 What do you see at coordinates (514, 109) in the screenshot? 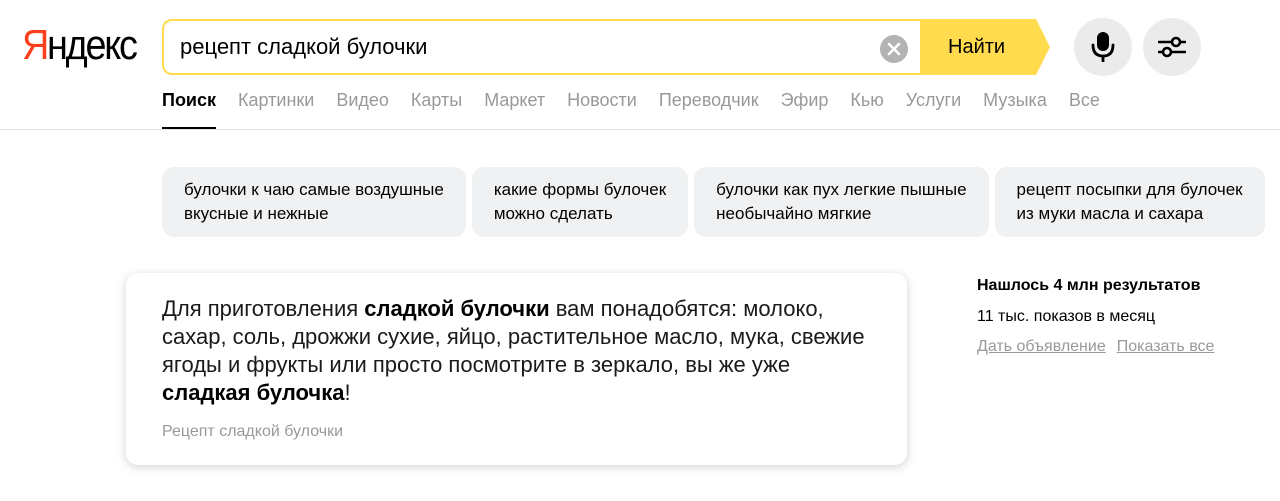
I see `tab-market: Маркет` at bounding box center [514, 109].